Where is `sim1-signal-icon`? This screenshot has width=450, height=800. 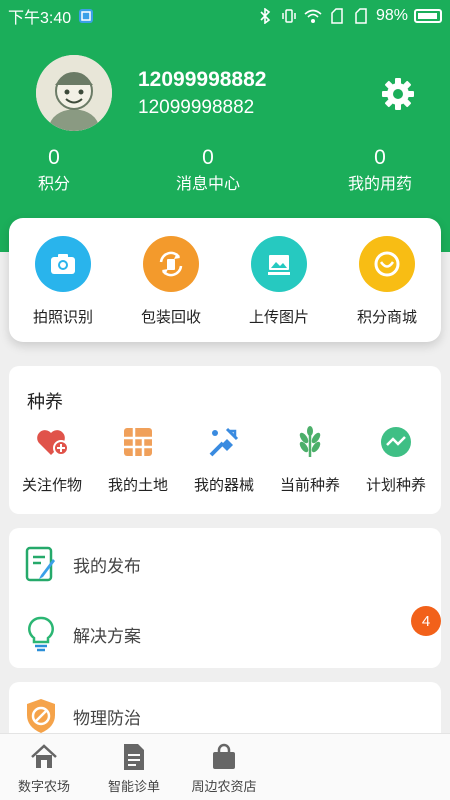
sim1-signal-icon is located at coordinates (337, 16).